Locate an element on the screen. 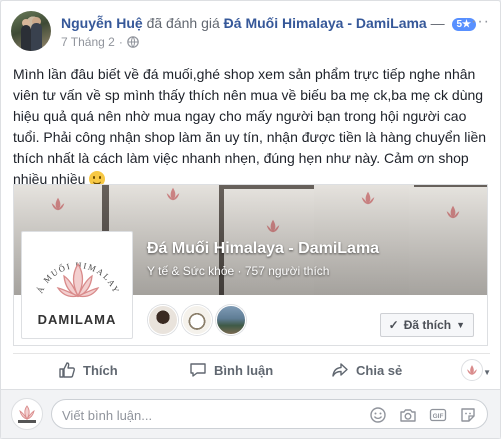 This screenshot has width=501, height=439. share-button: Chia sẻ is located at coordinates (366, 370).